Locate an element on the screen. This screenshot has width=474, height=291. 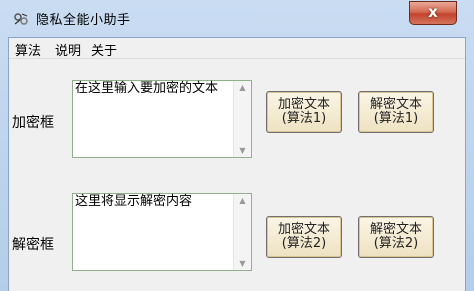
encrypt-alg2-button: 加密文本 (算法2) is located at coordinates (304, 237).